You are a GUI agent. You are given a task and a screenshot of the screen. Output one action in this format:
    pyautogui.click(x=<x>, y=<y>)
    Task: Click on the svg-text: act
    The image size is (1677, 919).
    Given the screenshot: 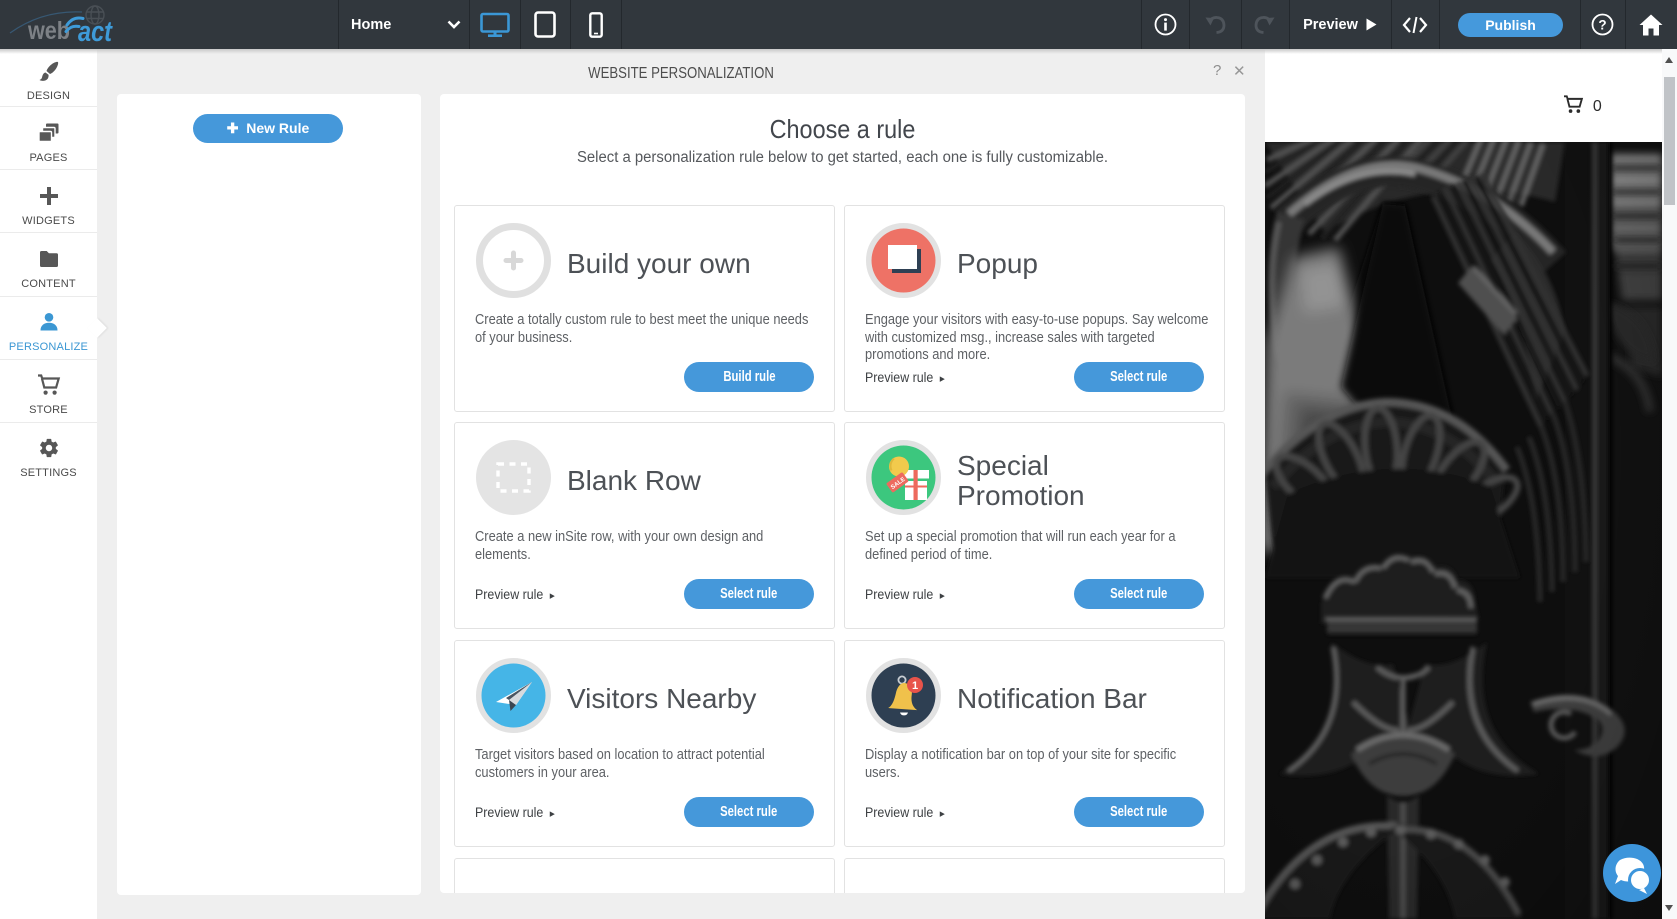 What is the action you would take?
    pyautogui.click(x=95, y=32)
    